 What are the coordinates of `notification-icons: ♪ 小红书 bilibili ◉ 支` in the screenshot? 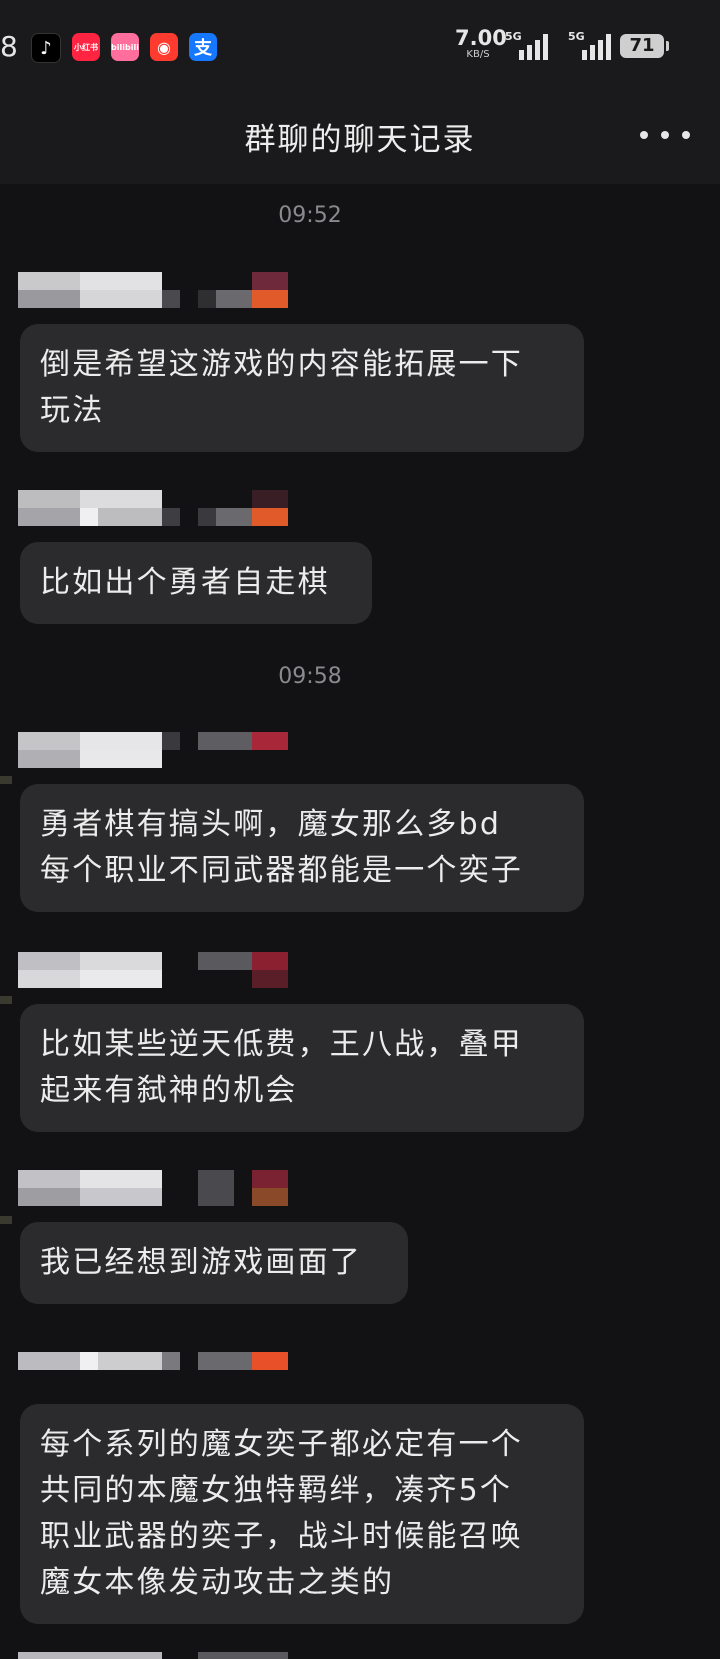 It's located at (124, 48).